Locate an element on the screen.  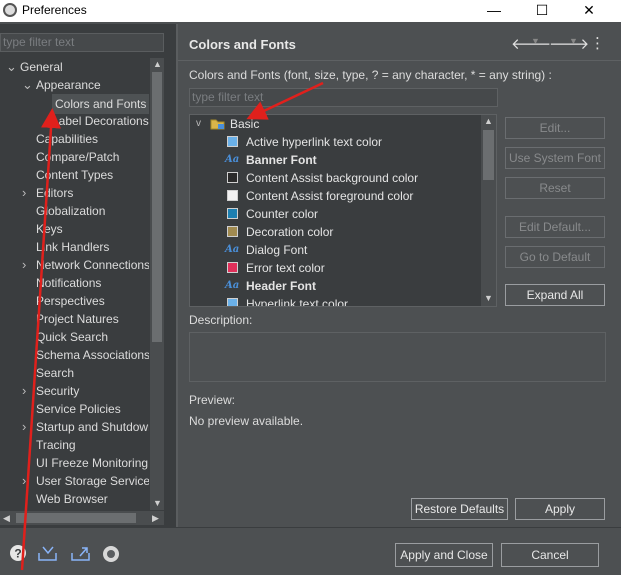
tree-row-color: Content Assist background color is located at coordinates (335, 178).